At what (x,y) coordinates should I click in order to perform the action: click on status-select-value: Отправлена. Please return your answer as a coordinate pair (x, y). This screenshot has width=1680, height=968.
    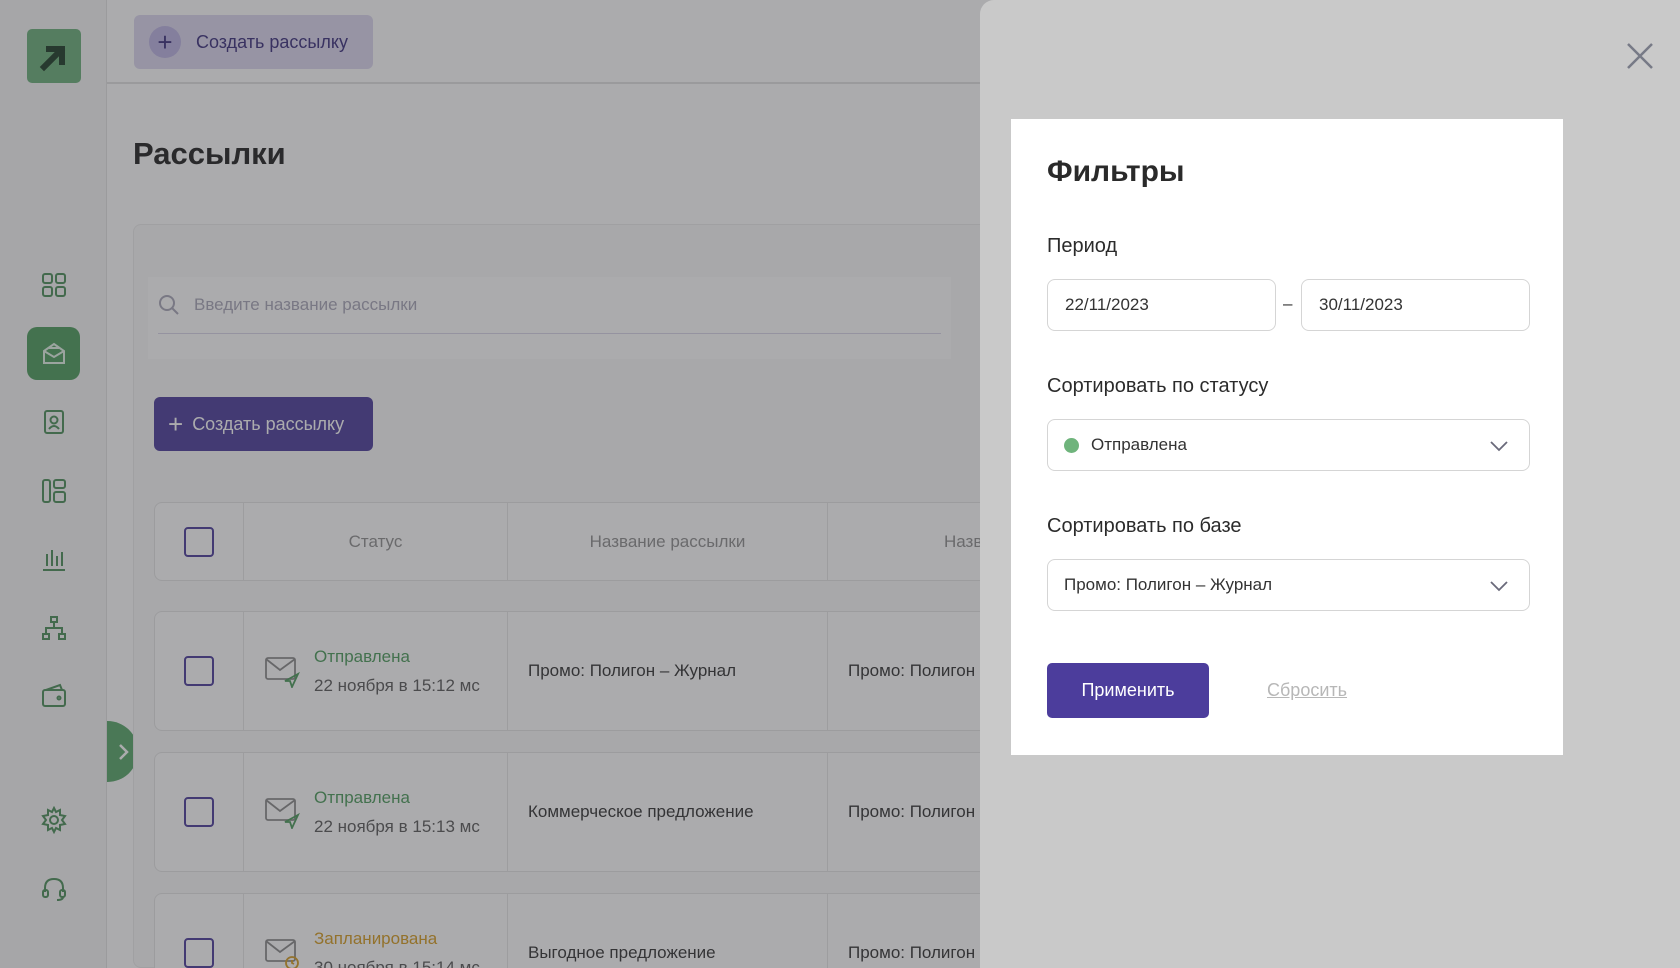
    Looking at the image, I should click on (1139, 444).